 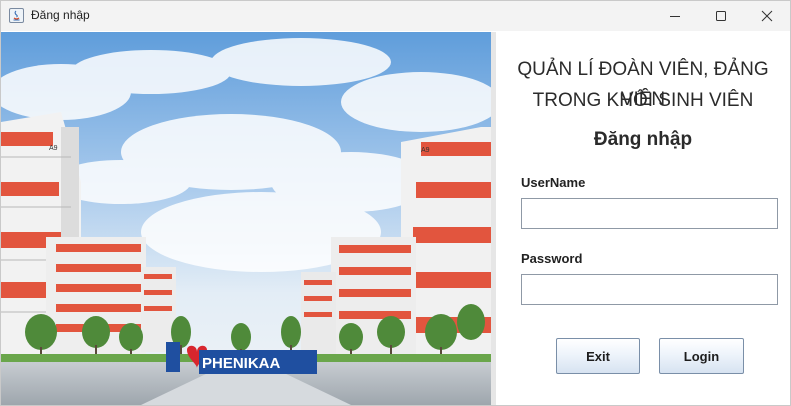 I want to click on building-sign-left: A9, so click(x=53, y=148).